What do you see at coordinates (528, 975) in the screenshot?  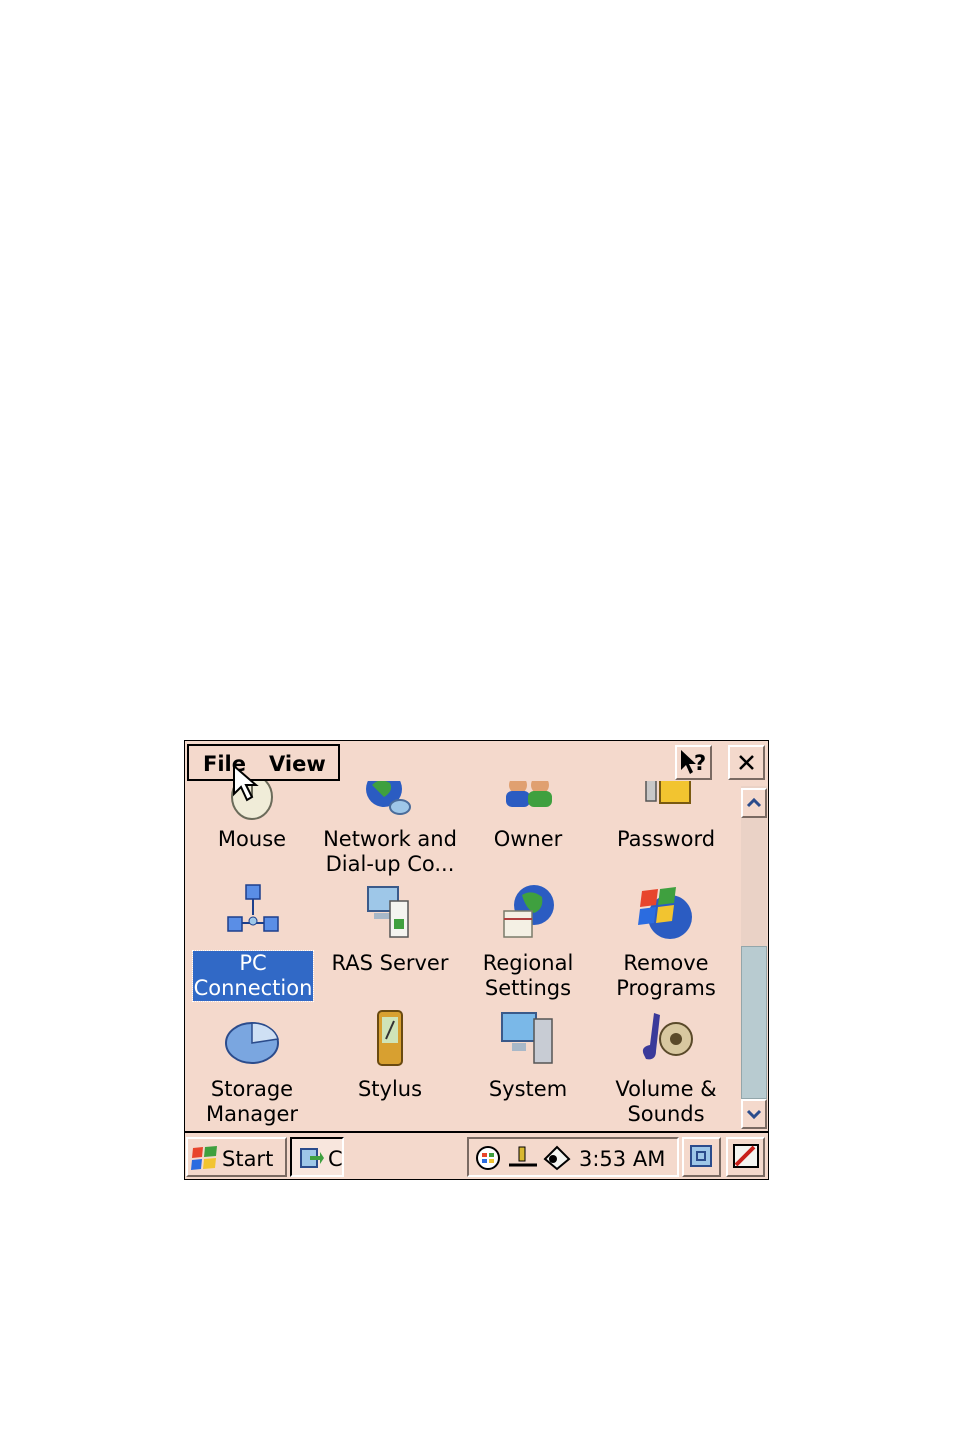 I see `item-label: Regional Settings` at bounding box center [528, 975].